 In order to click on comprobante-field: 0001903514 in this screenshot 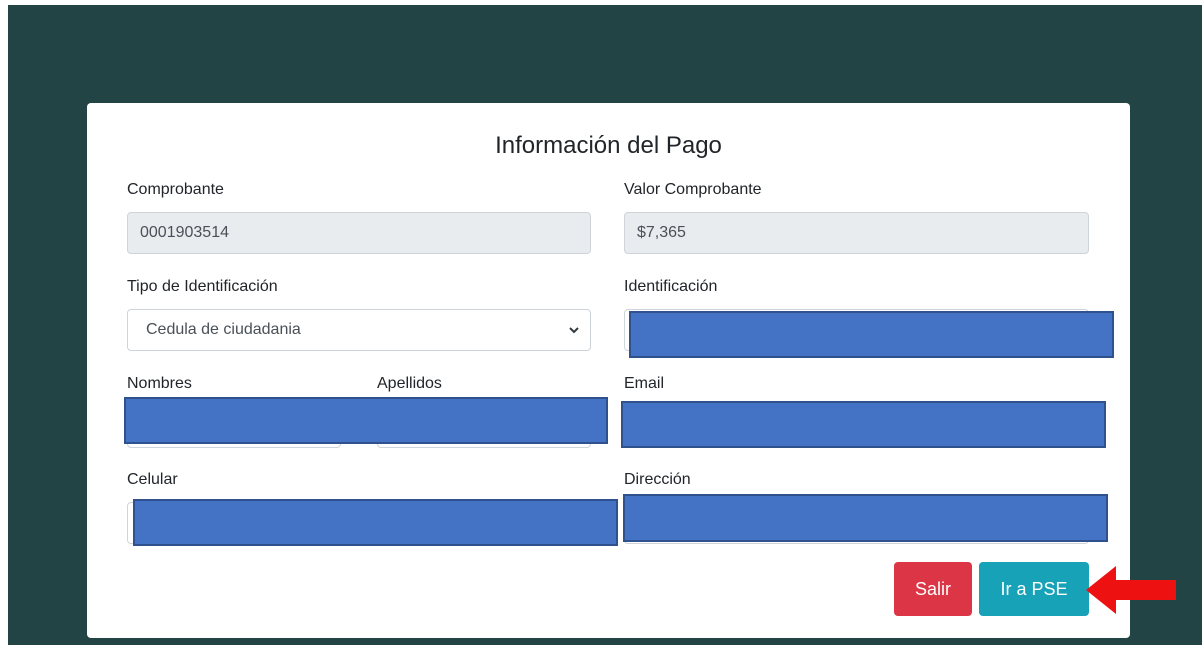, I will do `click(359, 233)`.